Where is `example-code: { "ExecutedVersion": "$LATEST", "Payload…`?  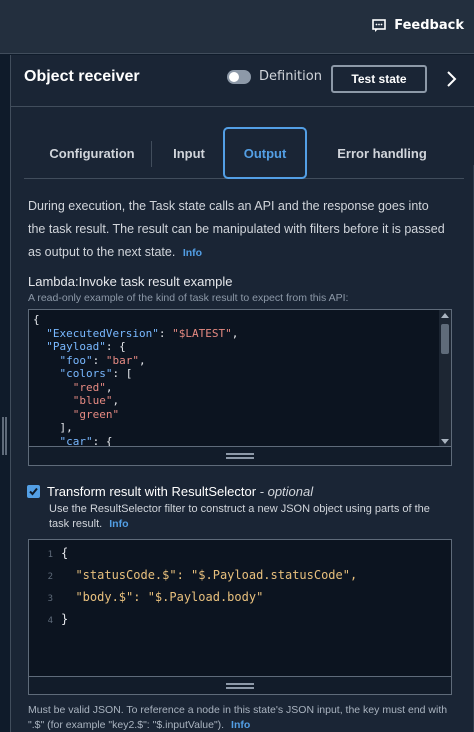
example-code: { "ExecutedVersion": "$LATEST", "Payload… is located at coordinates (136, 379).